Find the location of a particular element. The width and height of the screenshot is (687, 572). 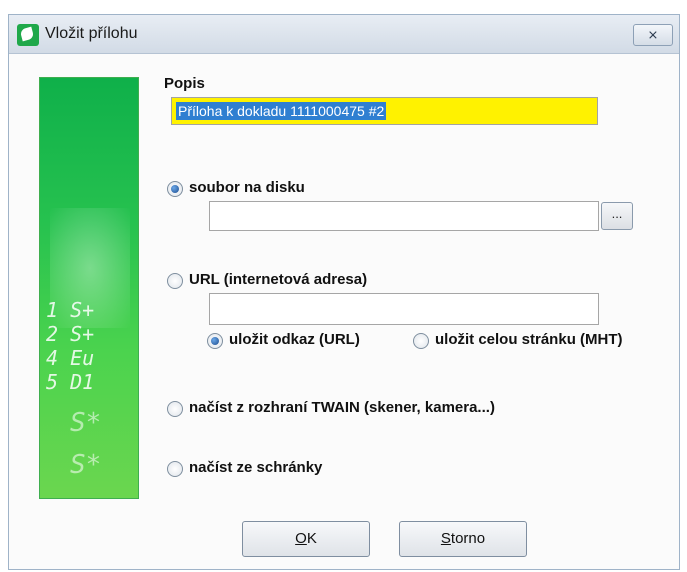

radio-save-page-label: uložit celou stránku (MHT) is located at coordinates (529, 339).